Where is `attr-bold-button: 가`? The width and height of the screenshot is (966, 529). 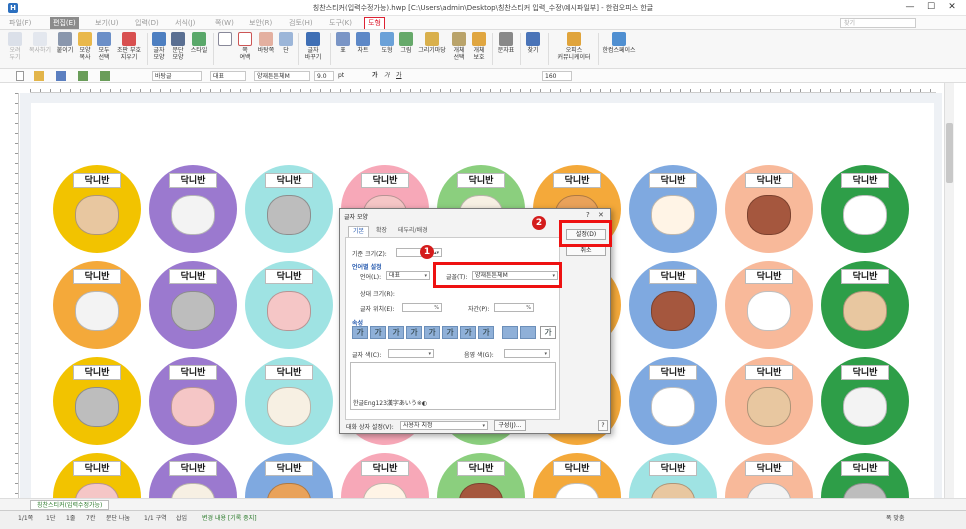
attr-bold-button: 가 is located at coordinates (360, 332).